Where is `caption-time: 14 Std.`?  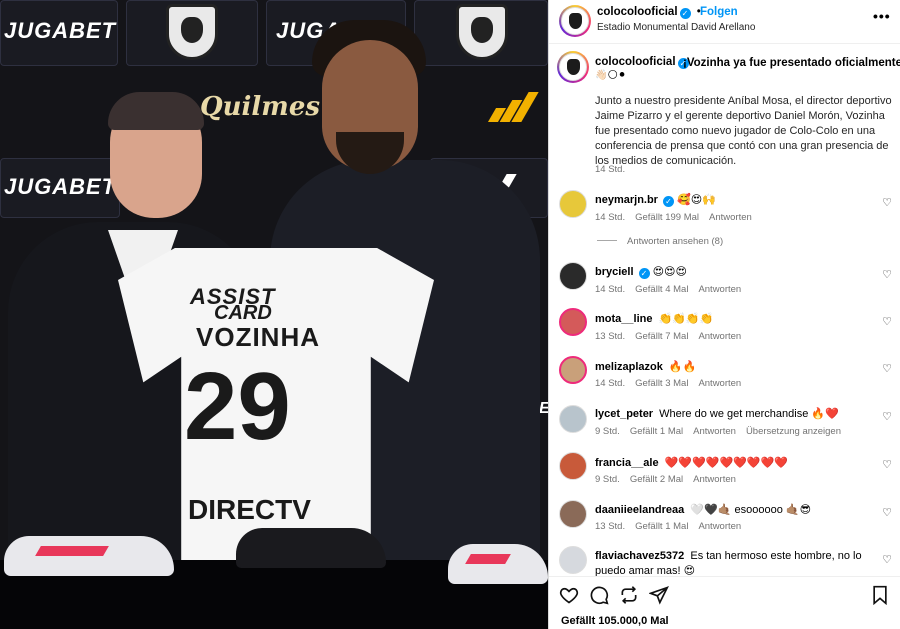 caption-time: 14 Std. is located at coordinates (610, 169).